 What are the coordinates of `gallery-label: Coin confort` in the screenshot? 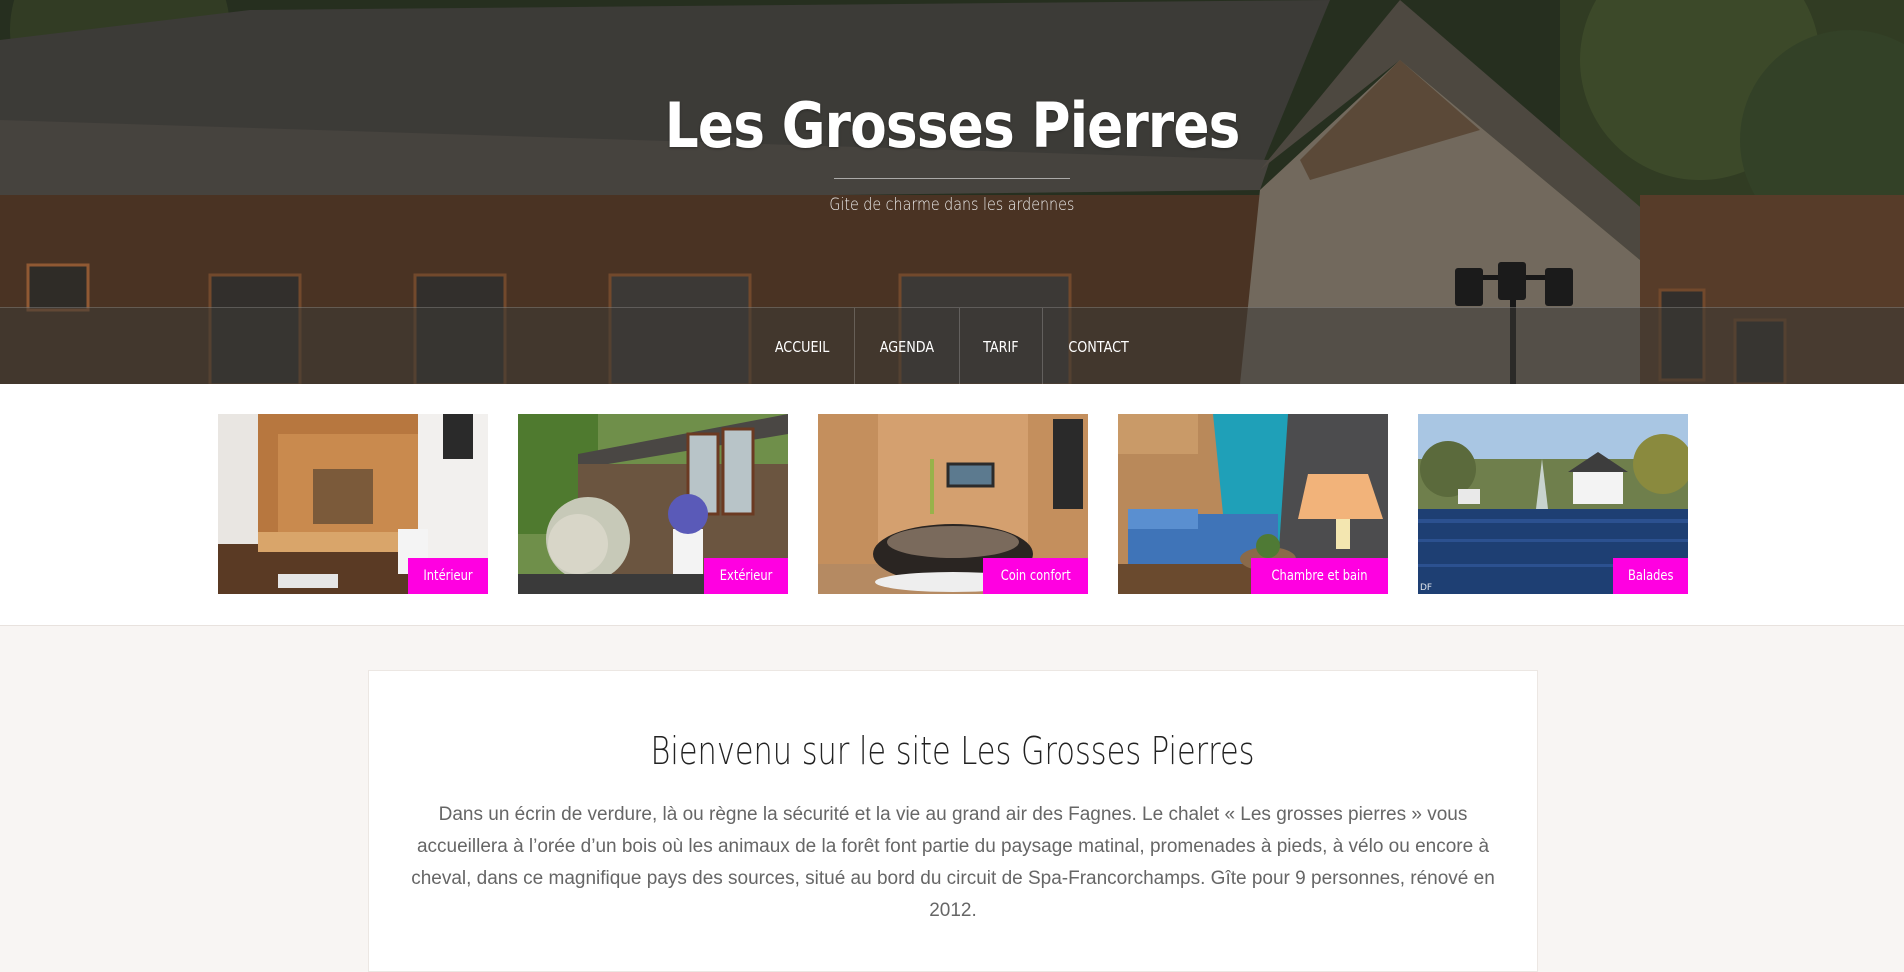 It's located at (1035, 576).